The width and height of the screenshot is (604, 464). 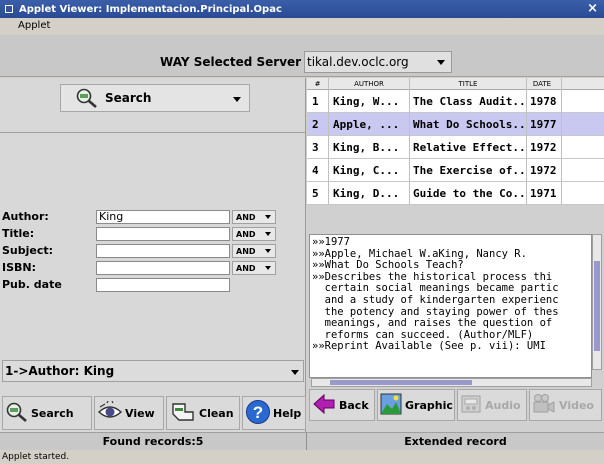 What do you see at coordinates (315, 193) in the screenshot?
I see `row-num: 5` at bounding box center [315, 193].